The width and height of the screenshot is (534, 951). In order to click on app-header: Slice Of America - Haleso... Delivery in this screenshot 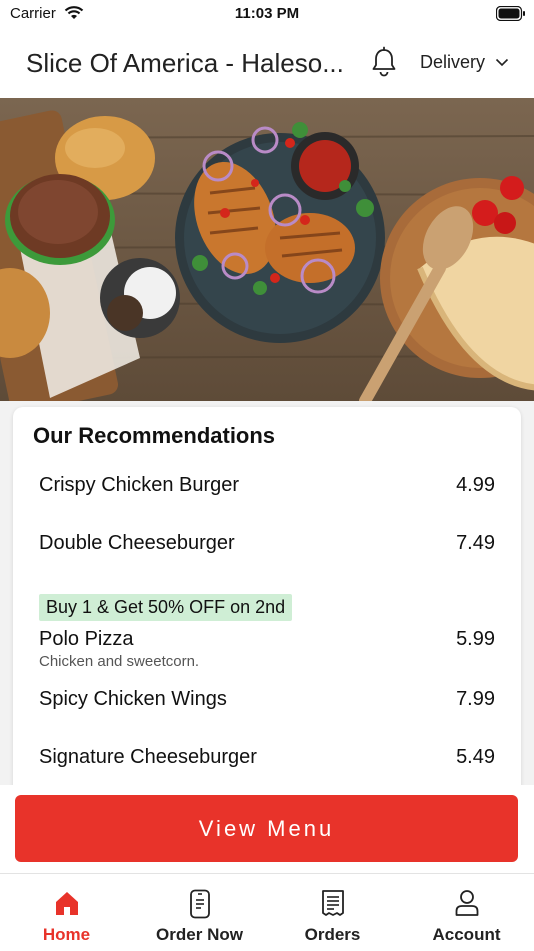, I will do `click(267, 63)`.